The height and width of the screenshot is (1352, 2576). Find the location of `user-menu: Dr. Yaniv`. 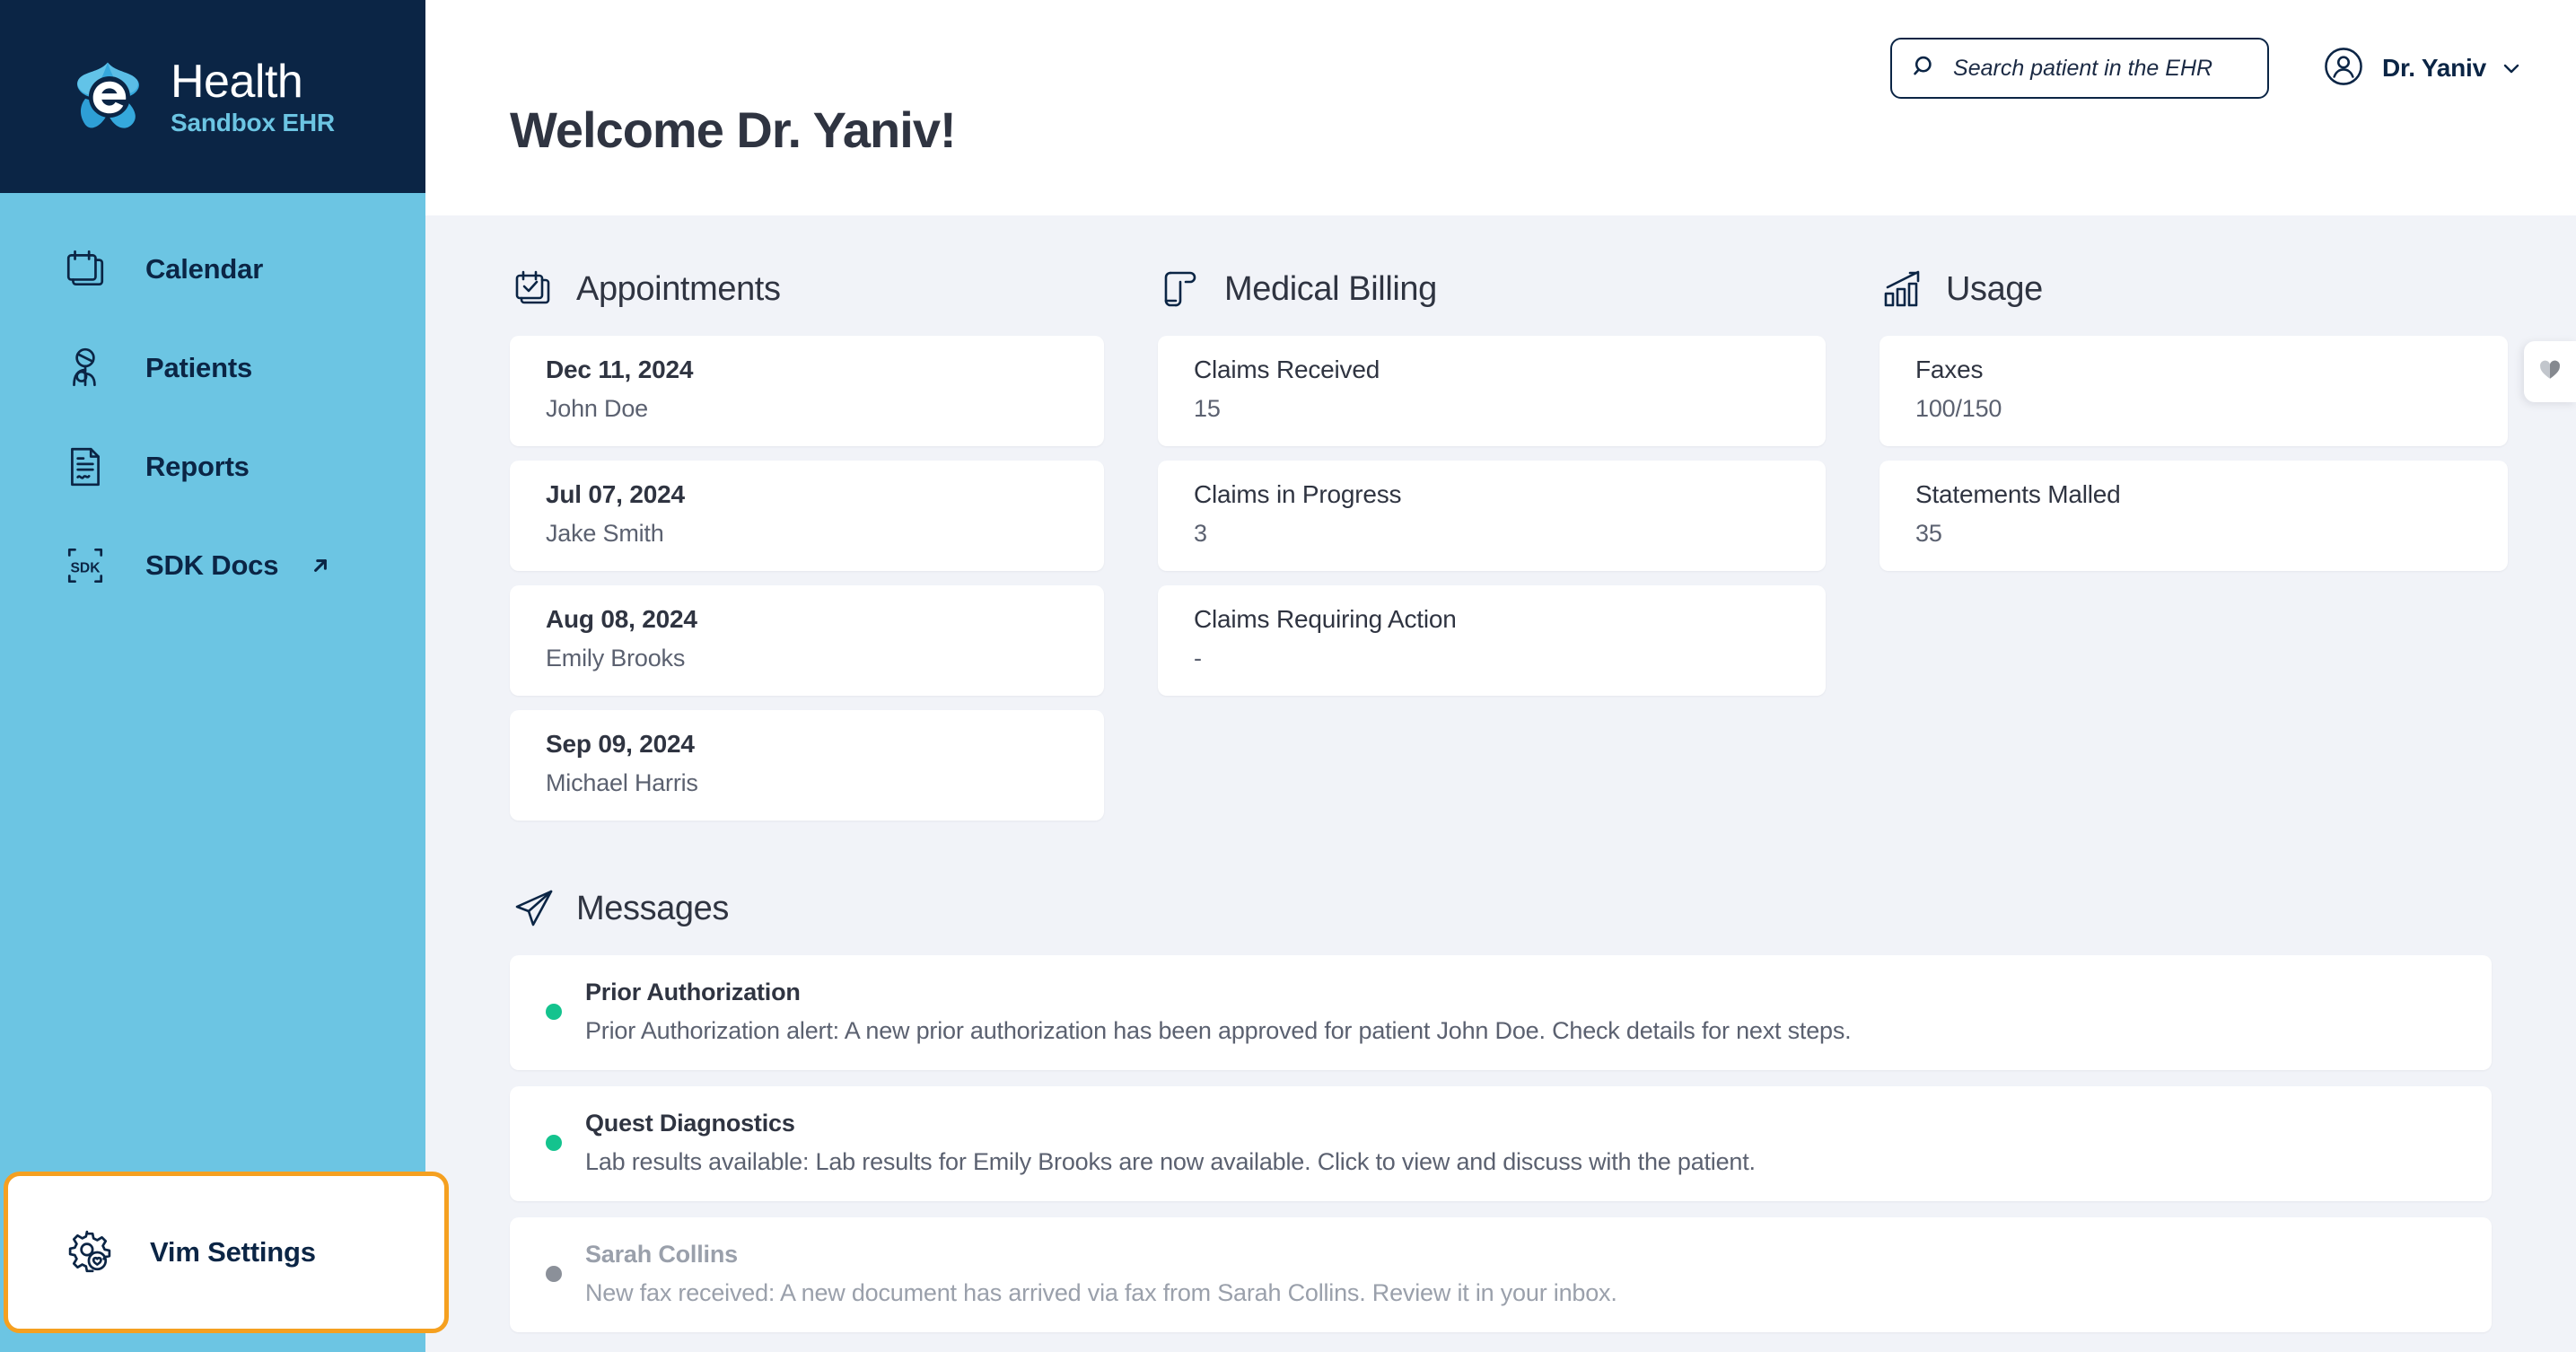

user-menu: Dr. Yaniv is located at coordinates (2422, 69).